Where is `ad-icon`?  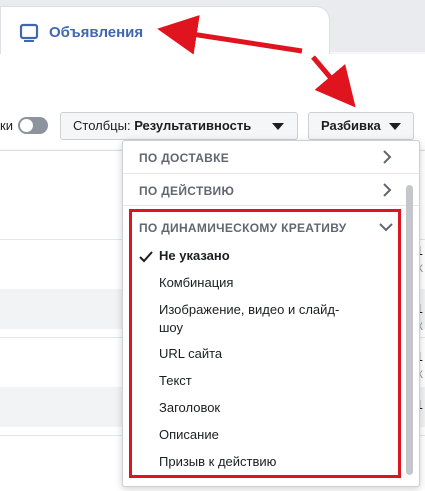
ad-icon is located at coordinates (29, 32).